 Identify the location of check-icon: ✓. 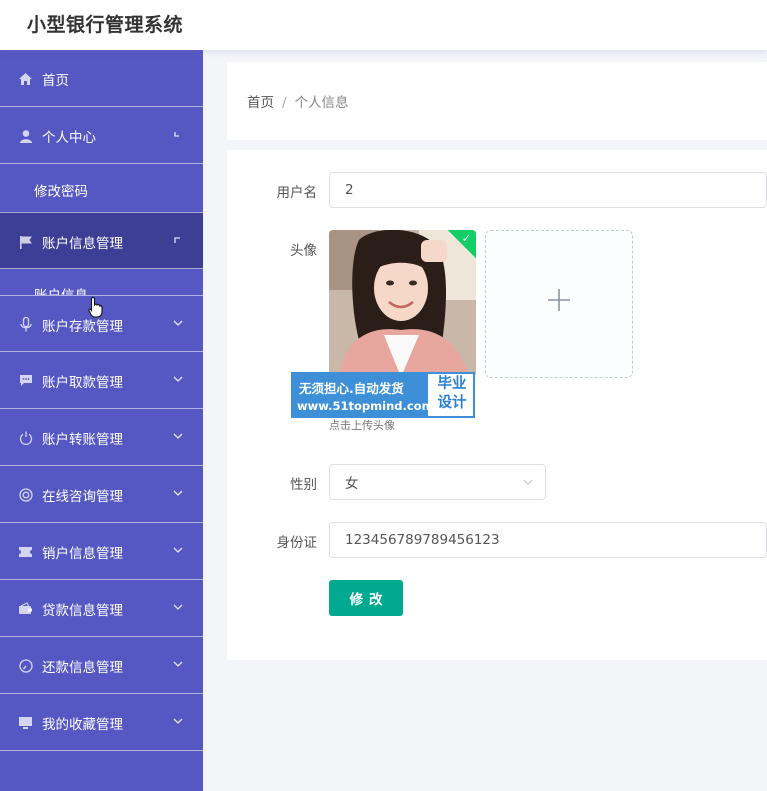
(466, 238).